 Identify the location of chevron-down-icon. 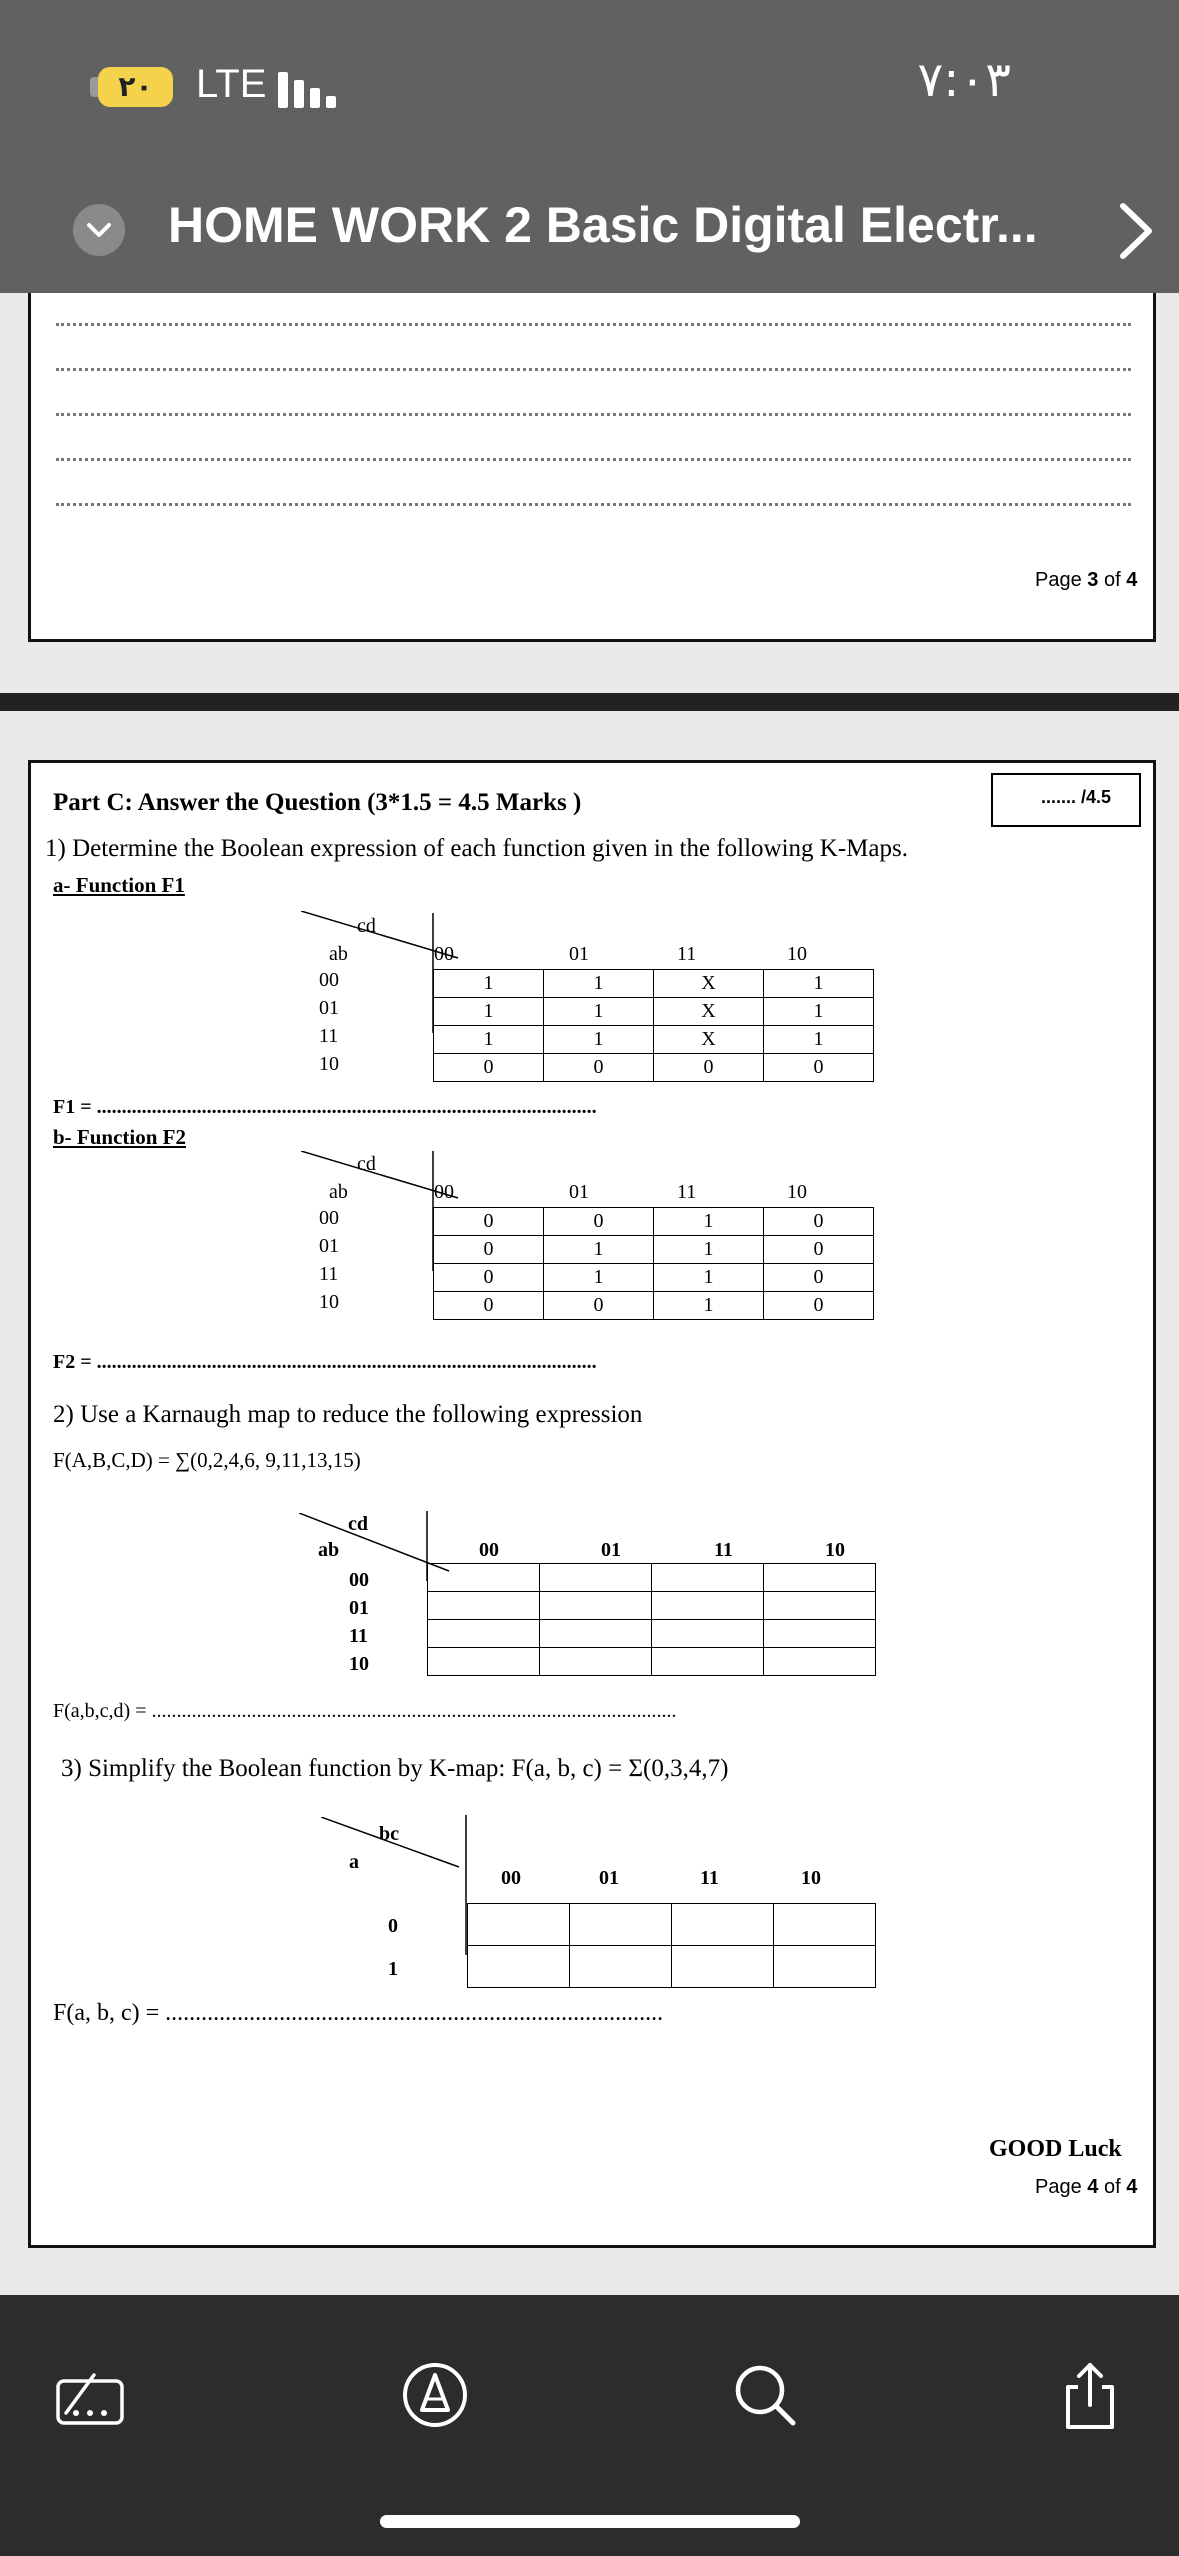
(99, 230).